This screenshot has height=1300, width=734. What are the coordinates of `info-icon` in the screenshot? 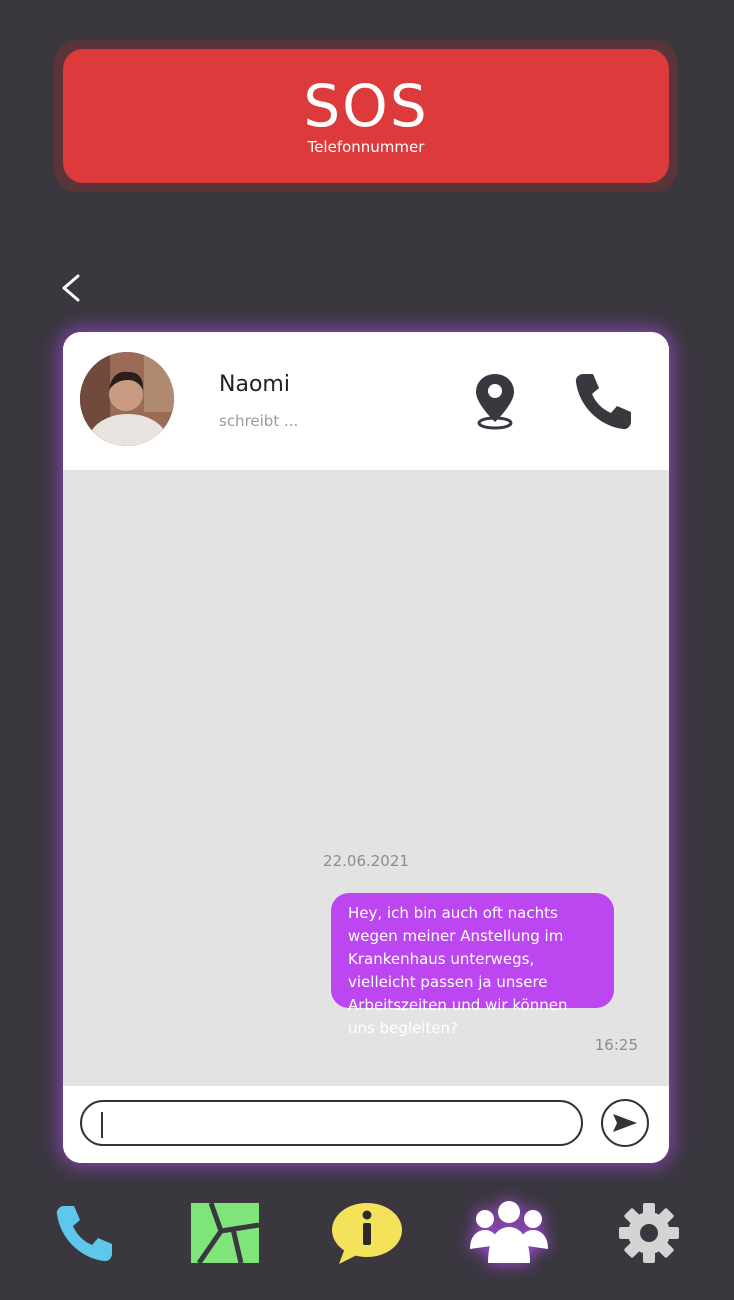 It's located at (367, 1233).